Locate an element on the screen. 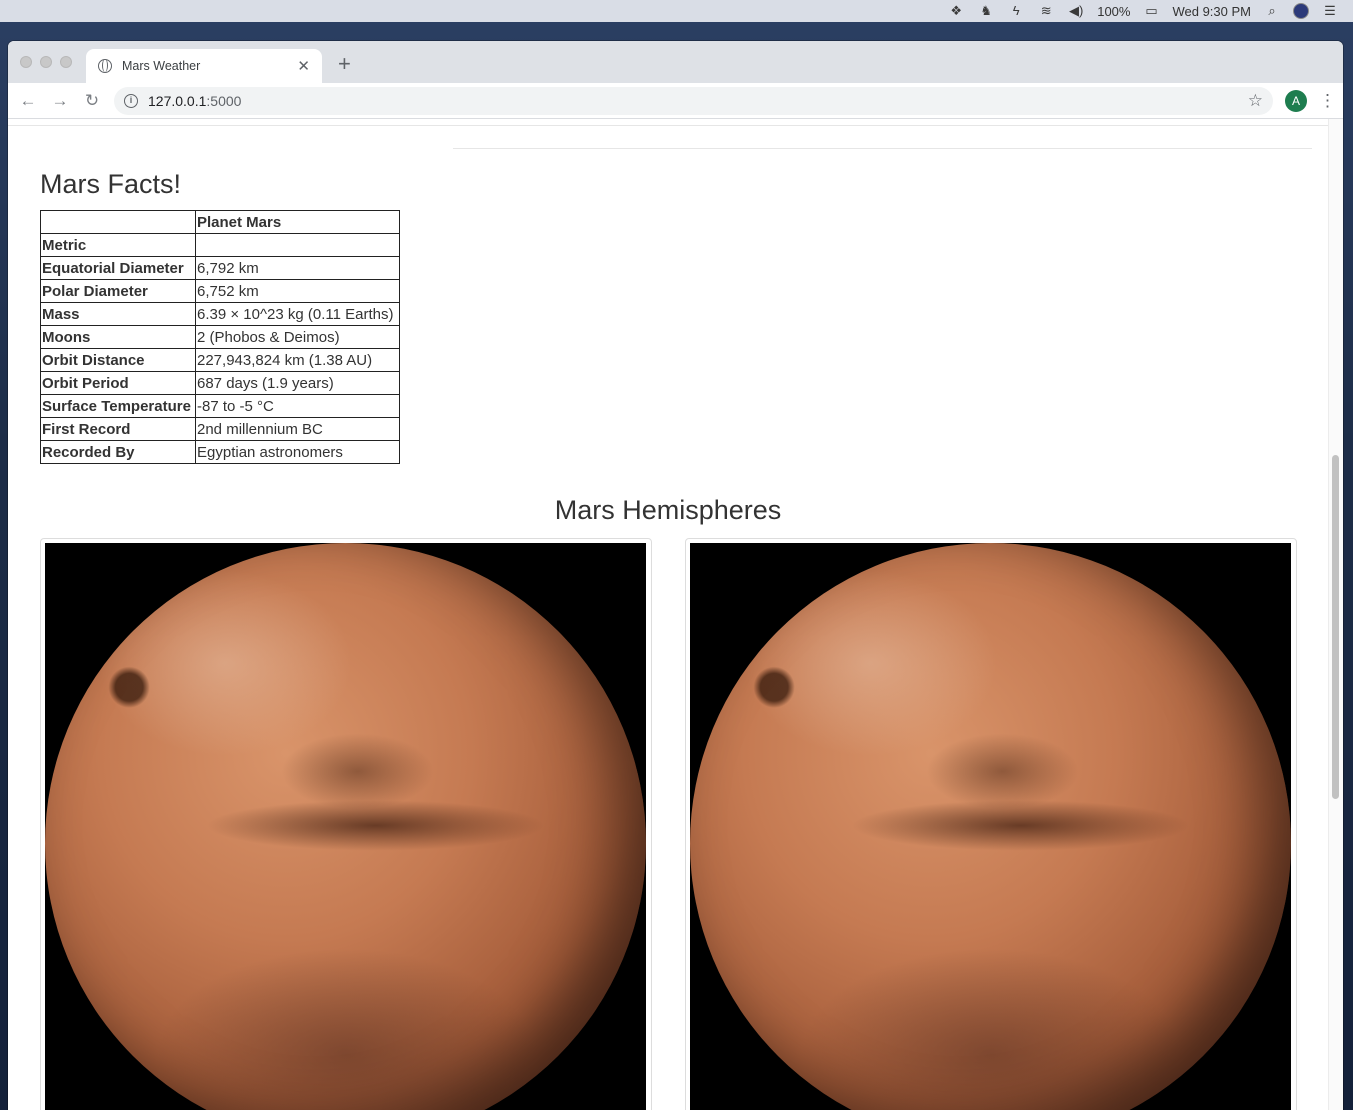  battery-icon: ▭ is located at coordinates (1151, 11).